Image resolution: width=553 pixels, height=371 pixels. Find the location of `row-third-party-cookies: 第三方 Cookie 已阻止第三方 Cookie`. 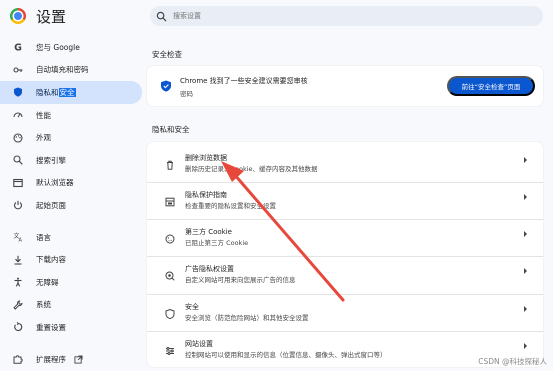

row-third-party-cookies: 第三方 Cookie 已阻止第三方 Cookie is located at coordinates (345, 234).